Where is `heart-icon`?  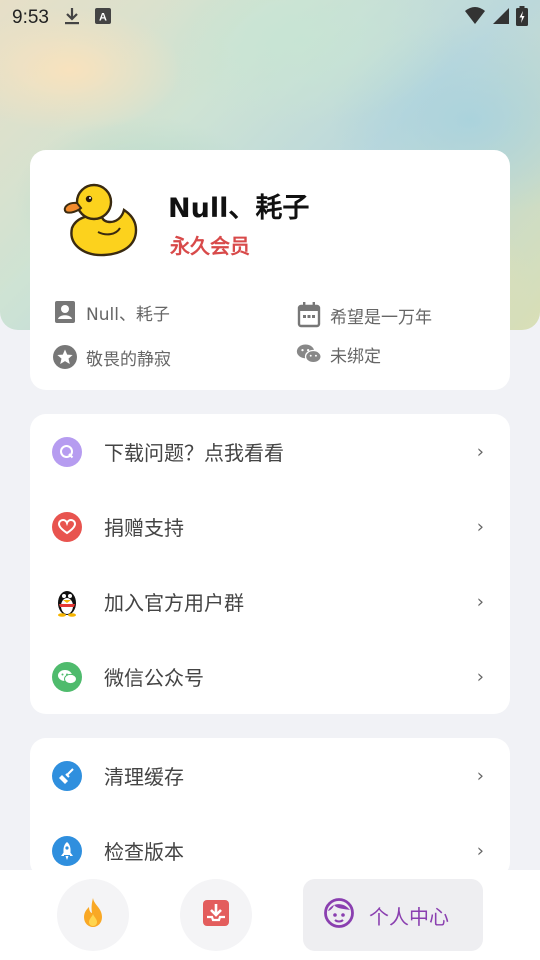 heart-icon is located at coordinates (67, 526).